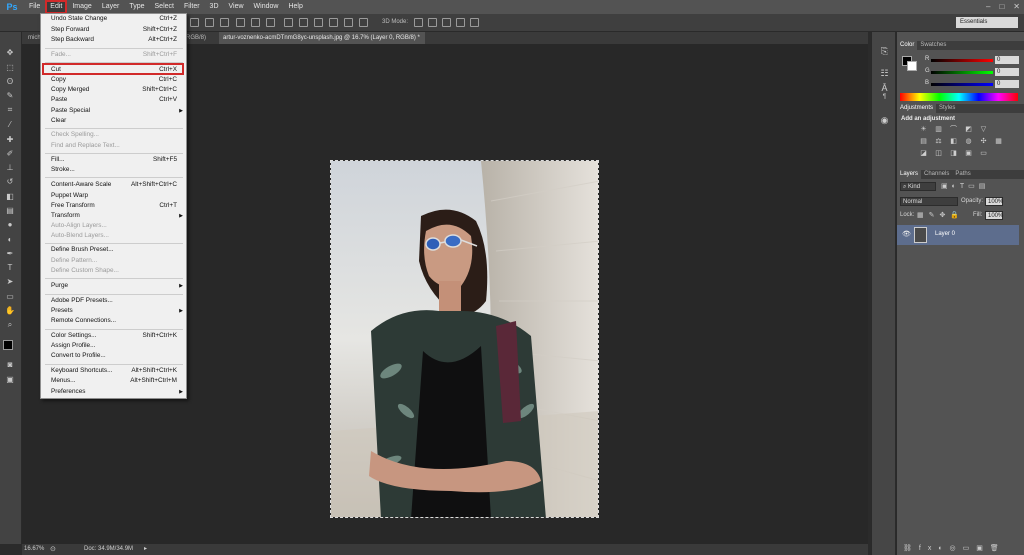 The height and width of the screenshot is (555, 1024). I want to click on quick-mask-icon: ◙, so click(10, 365).